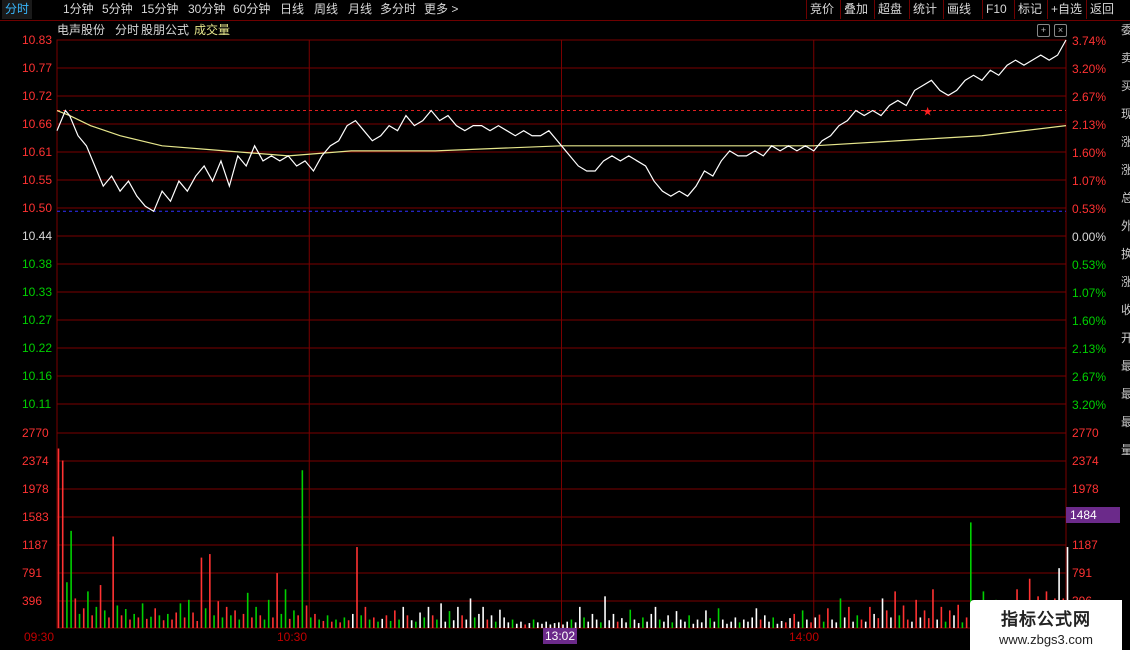 This screenshot has height=650, width=1130. I want to click on toolbar-button-7: +自选, so click(1066, 9).